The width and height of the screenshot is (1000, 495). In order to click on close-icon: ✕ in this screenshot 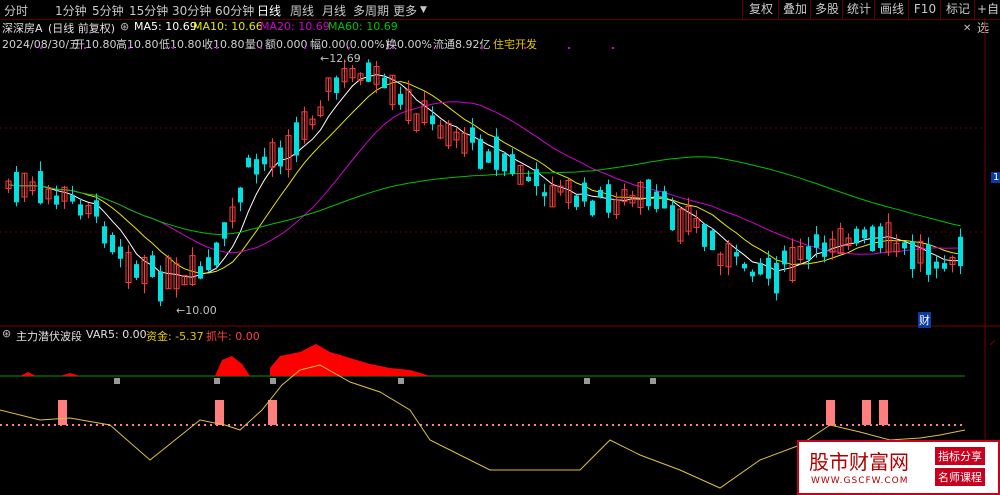, I will do `click(967, 28)`.